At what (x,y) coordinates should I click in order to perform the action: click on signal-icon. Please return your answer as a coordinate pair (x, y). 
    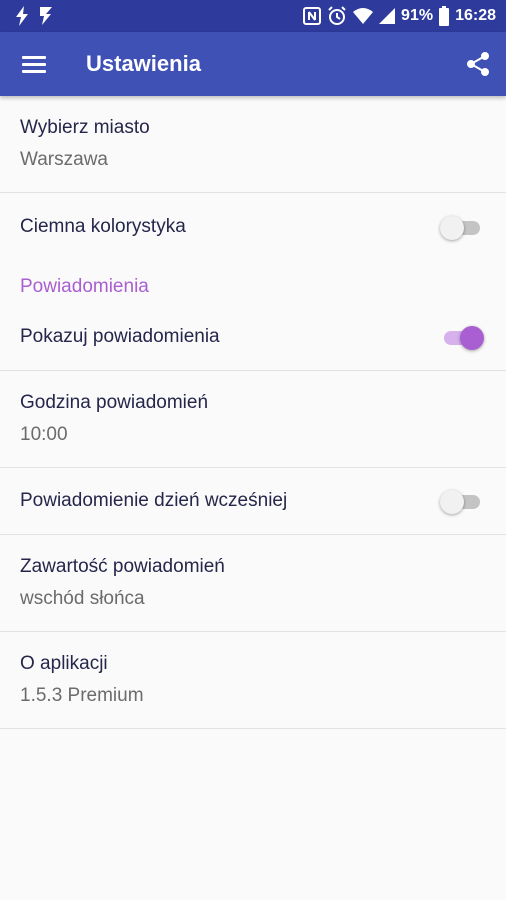
    Looking at the image, I should click on (387, 16).